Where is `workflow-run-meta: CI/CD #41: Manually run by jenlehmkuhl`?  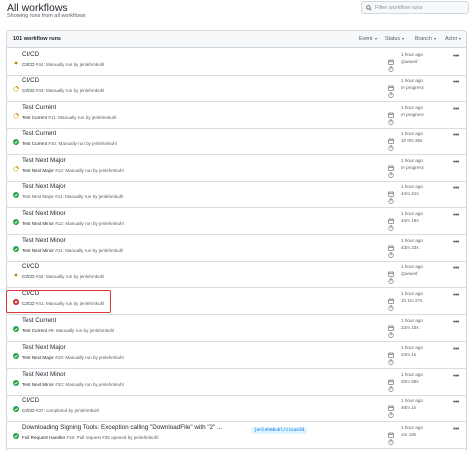
workflow-run-meta: CI/CD #41: Manually run by jenlehmkuhl is located at coordinates (63, 303).